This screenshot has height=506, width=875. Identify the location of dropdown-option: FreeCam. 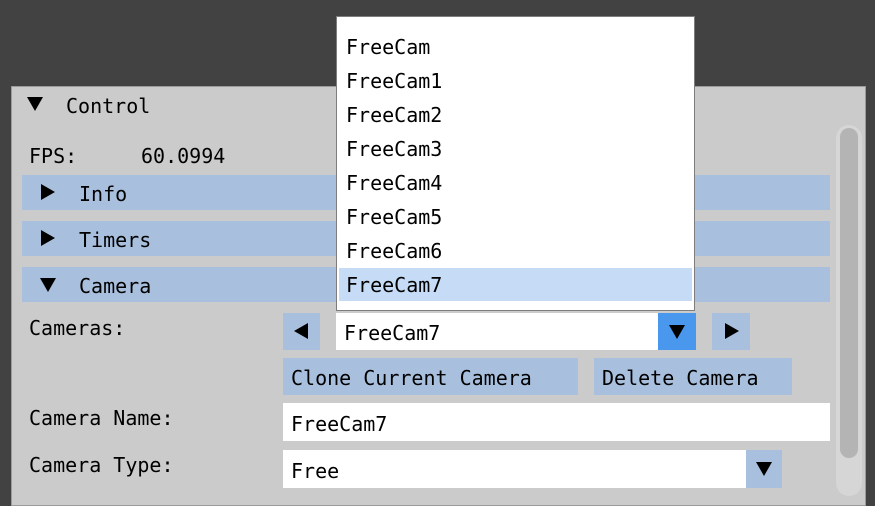
(515, 46).